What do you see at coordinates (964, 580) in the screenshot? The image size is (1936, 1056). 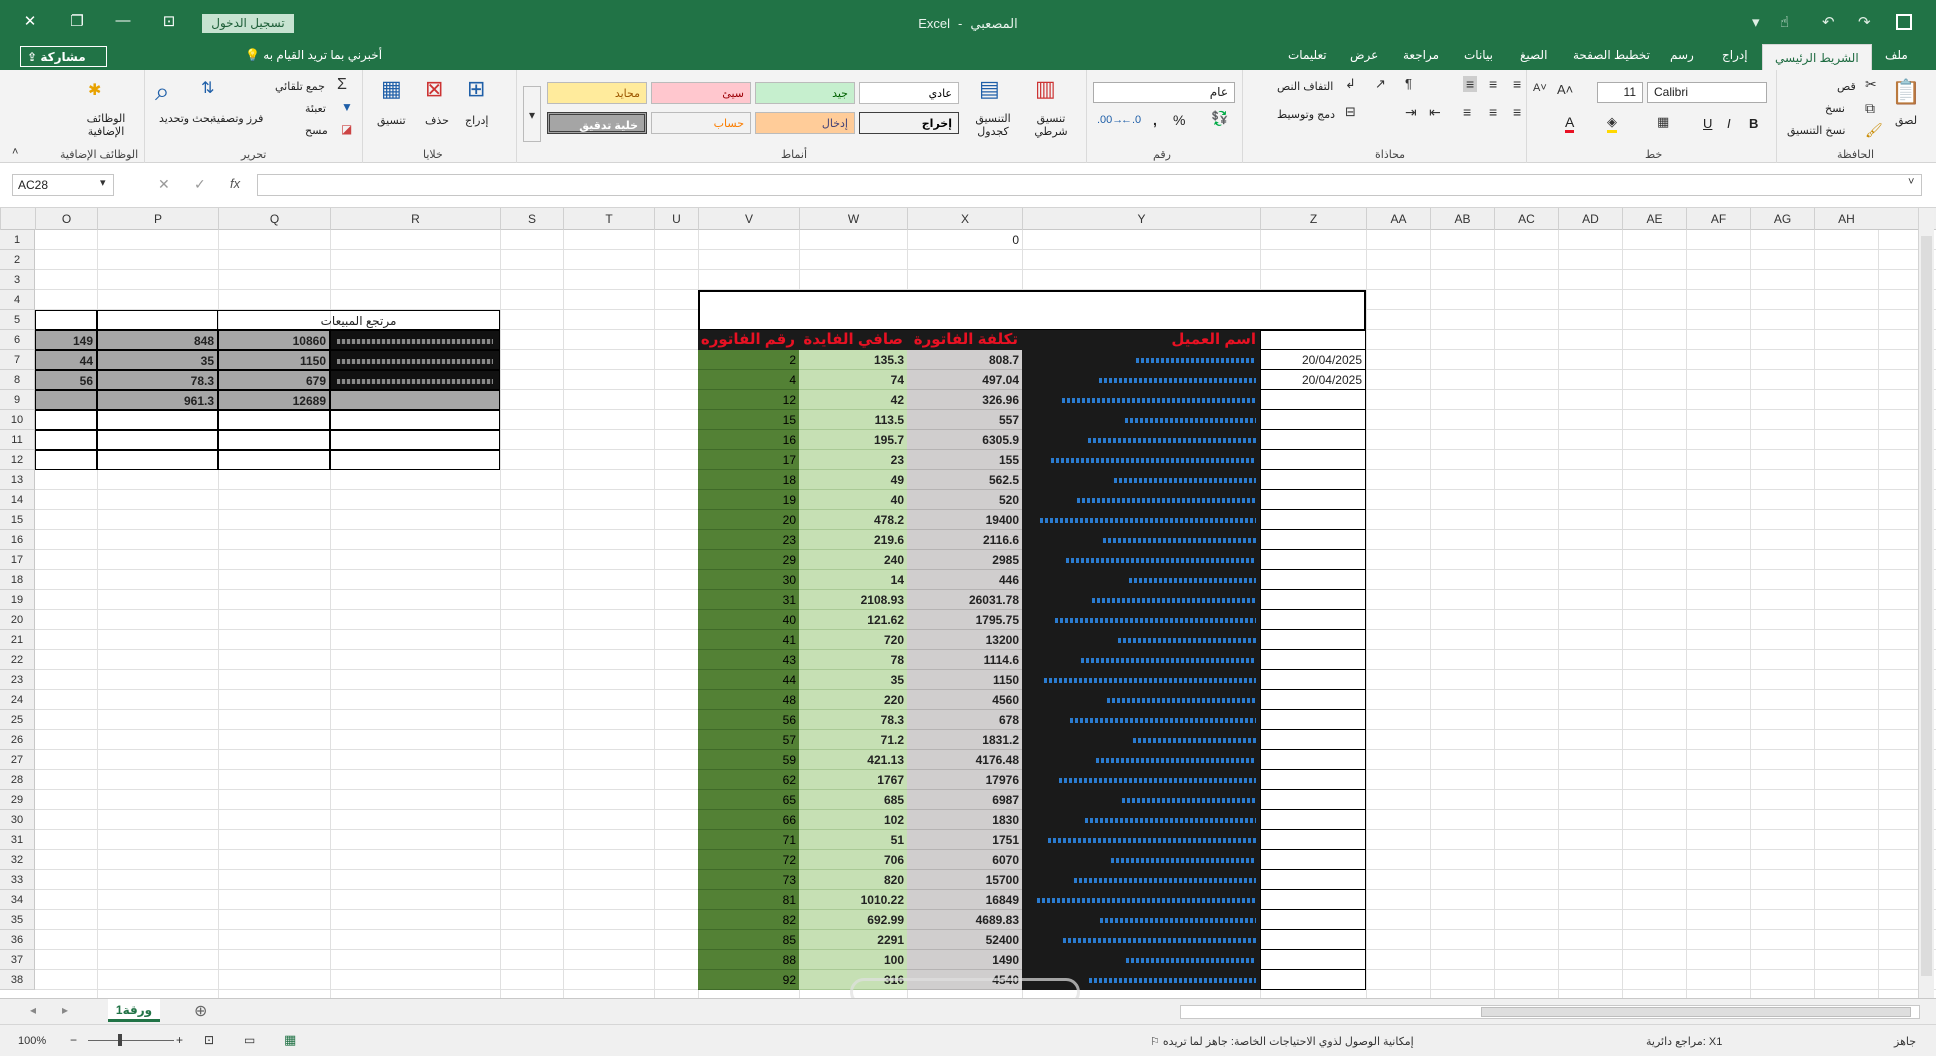 I see `invoice-cost-cell: 446` at bounding box center [964, 580].